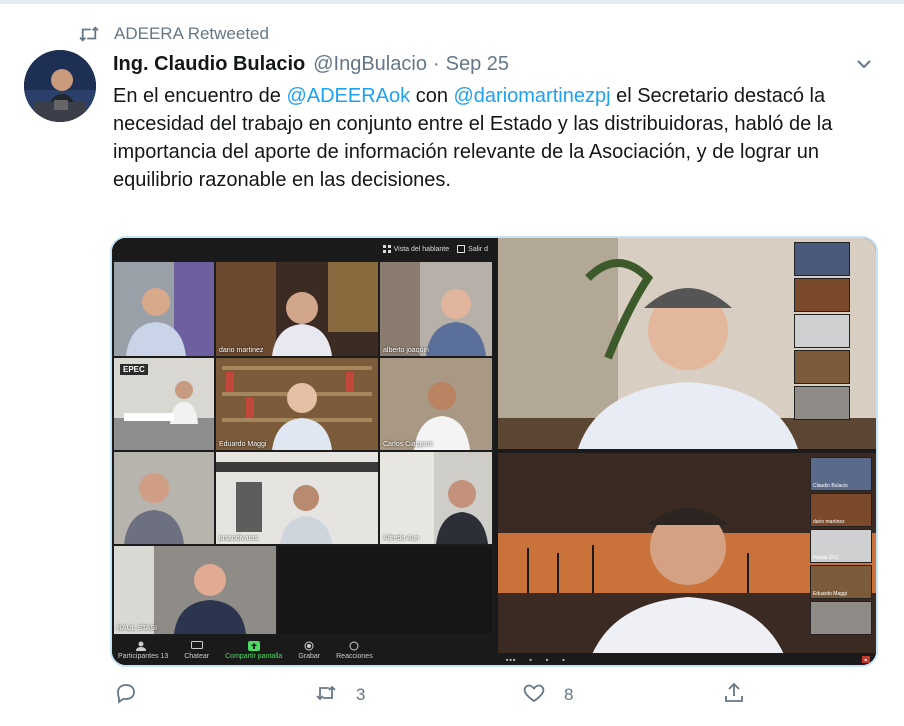  Describe the element at coordinates (687, 343) in the screenshot. I see `speaker-video-photo` at that location.